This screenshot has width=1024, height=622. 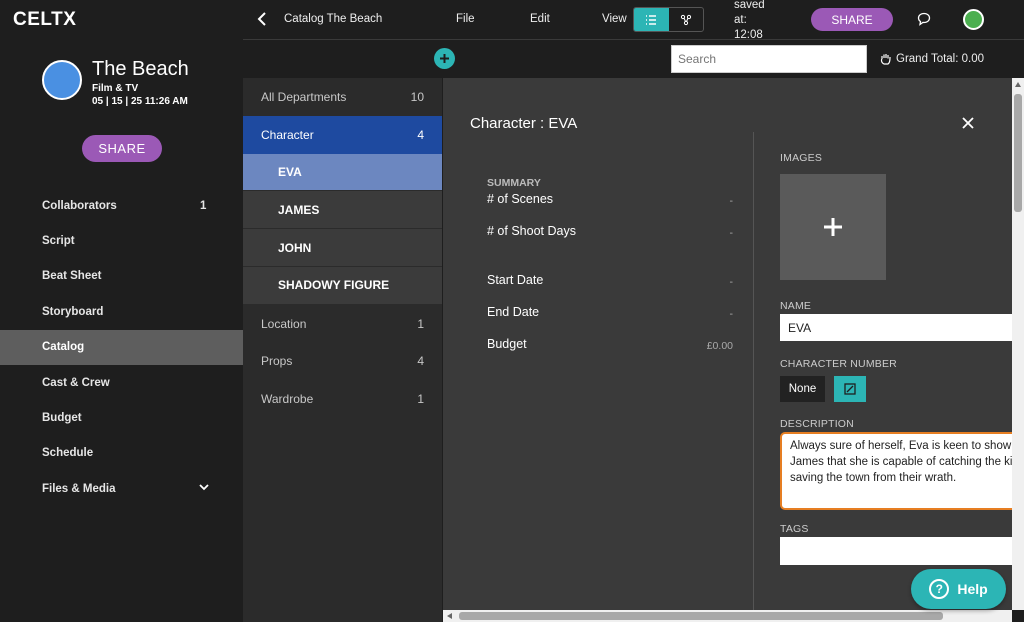 What do you see at coordinates (121, 205) in the screenshot?
I see `sidebar-item-collaborators: Collaborators 1` at bounding box center [121, 205].